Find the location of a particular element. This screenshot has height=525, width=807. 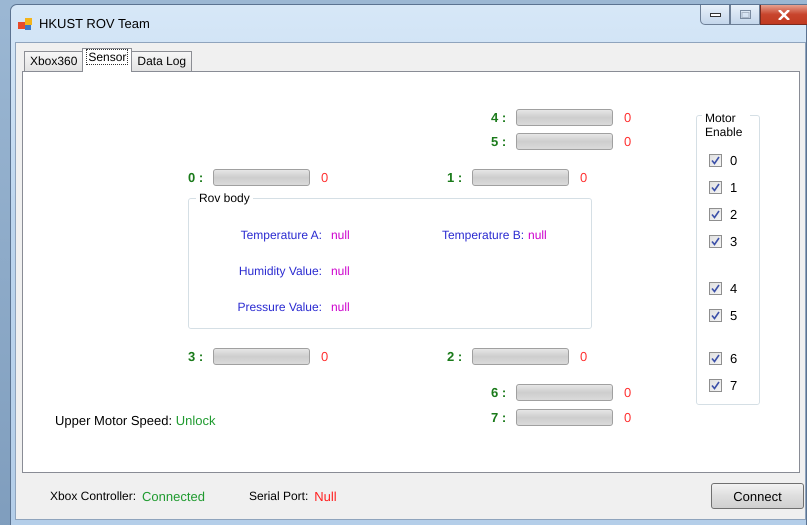

checkbox-label: 0 is located at coordinates (734, 160).